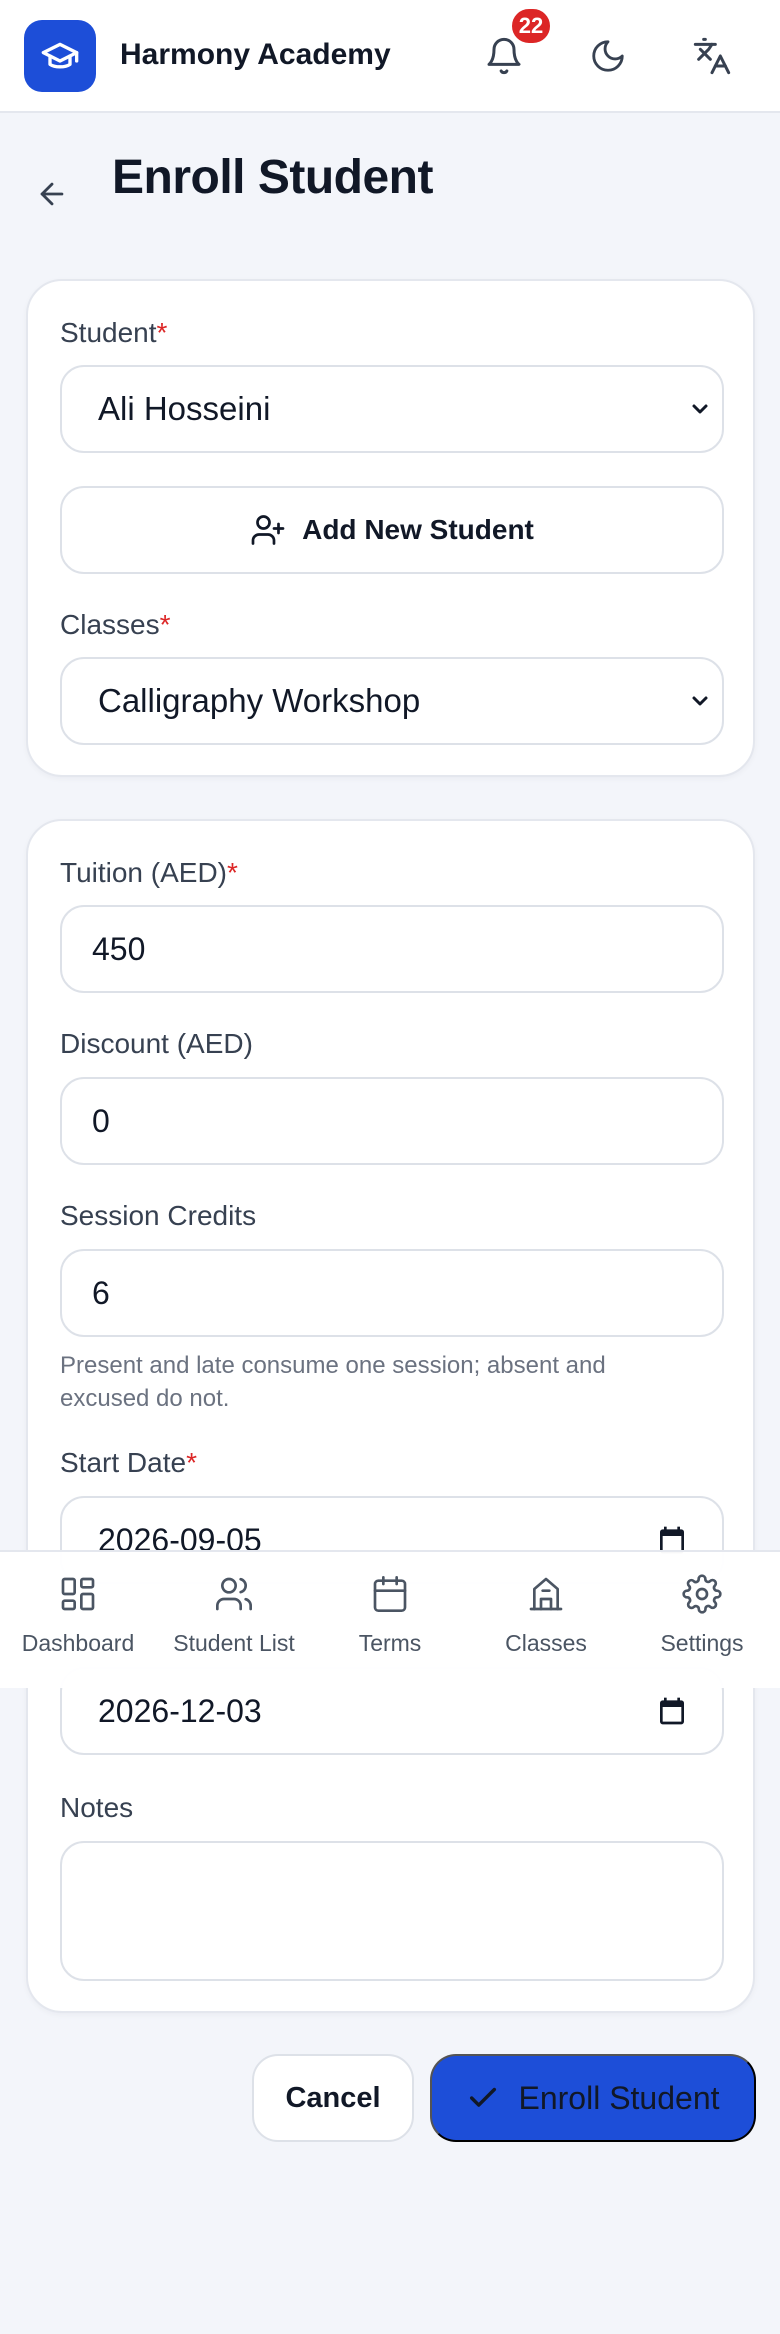 The height and width of the screenshot is (2334, 780). I want to click on classes-label: Classes*, so click(115, 624).